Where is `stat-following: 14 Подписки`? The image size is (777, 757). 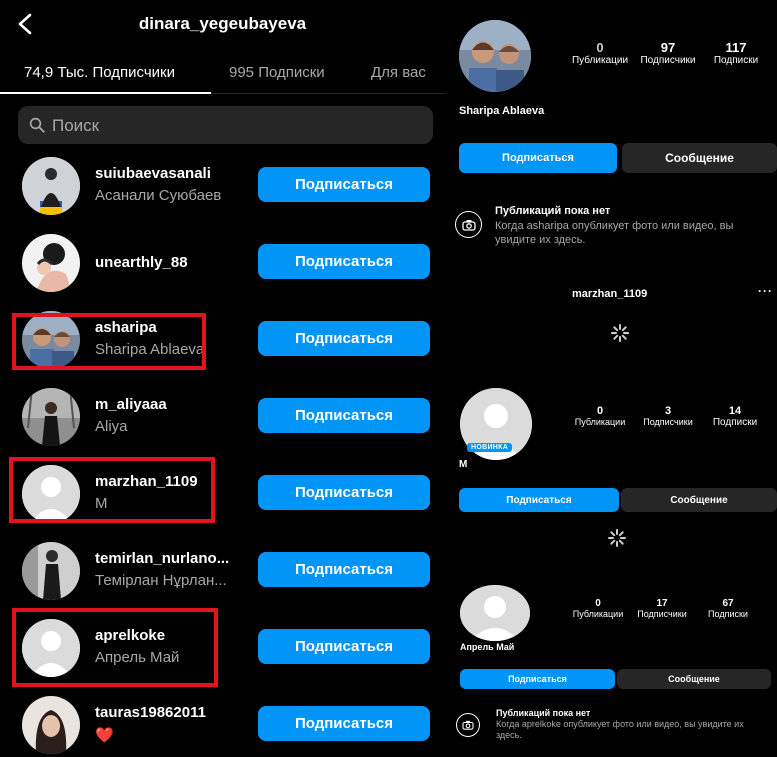
stat-following: 14 Подписки is located at coordinates (735, 416).